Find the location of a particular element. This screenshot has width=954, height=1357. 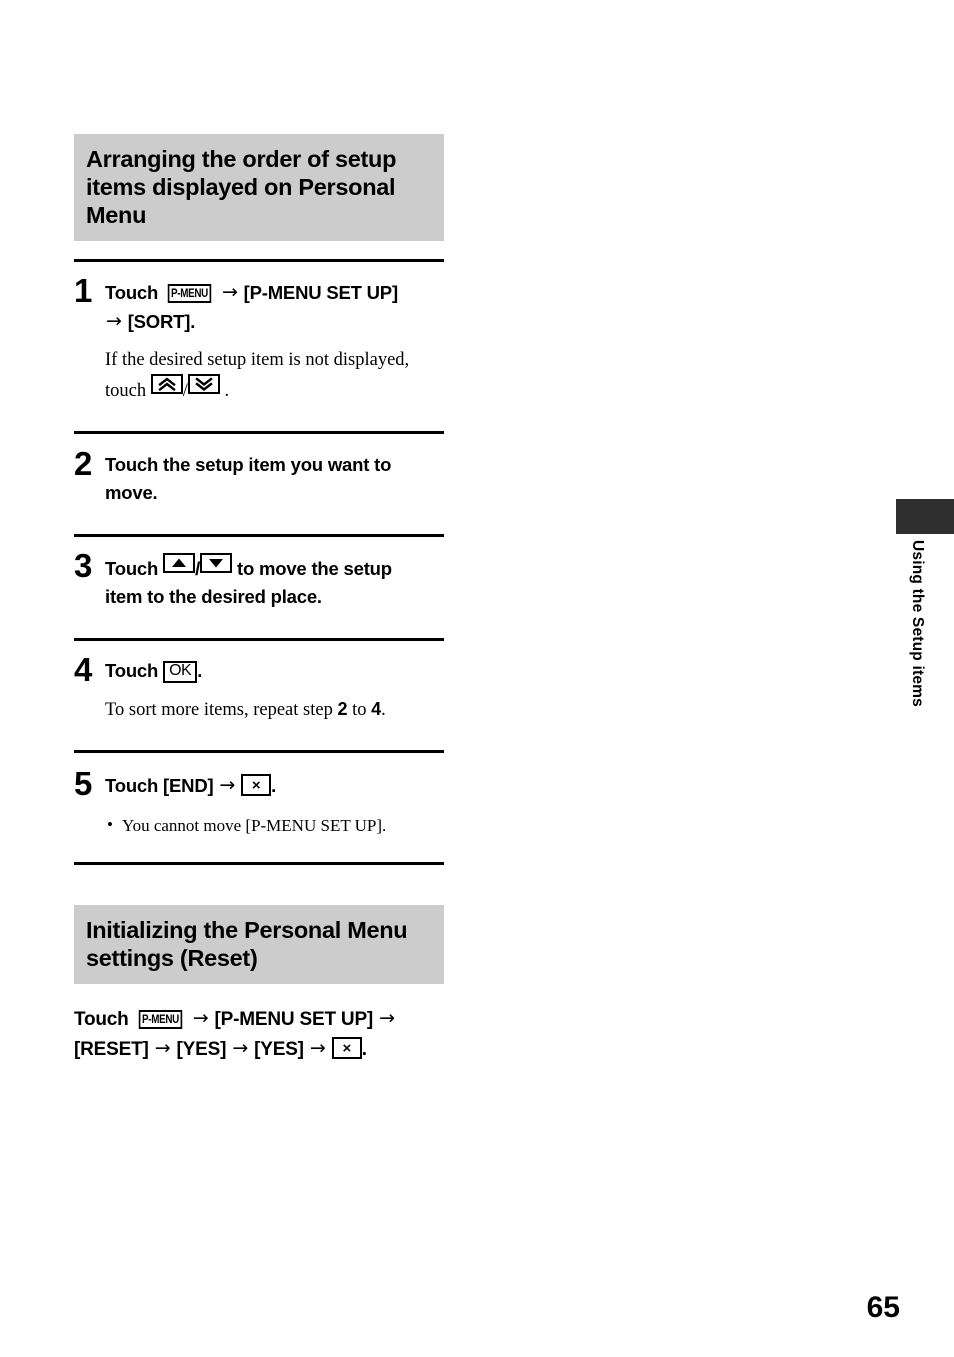

arrow-right-icon-2: → is located at coordinates (114, 321).